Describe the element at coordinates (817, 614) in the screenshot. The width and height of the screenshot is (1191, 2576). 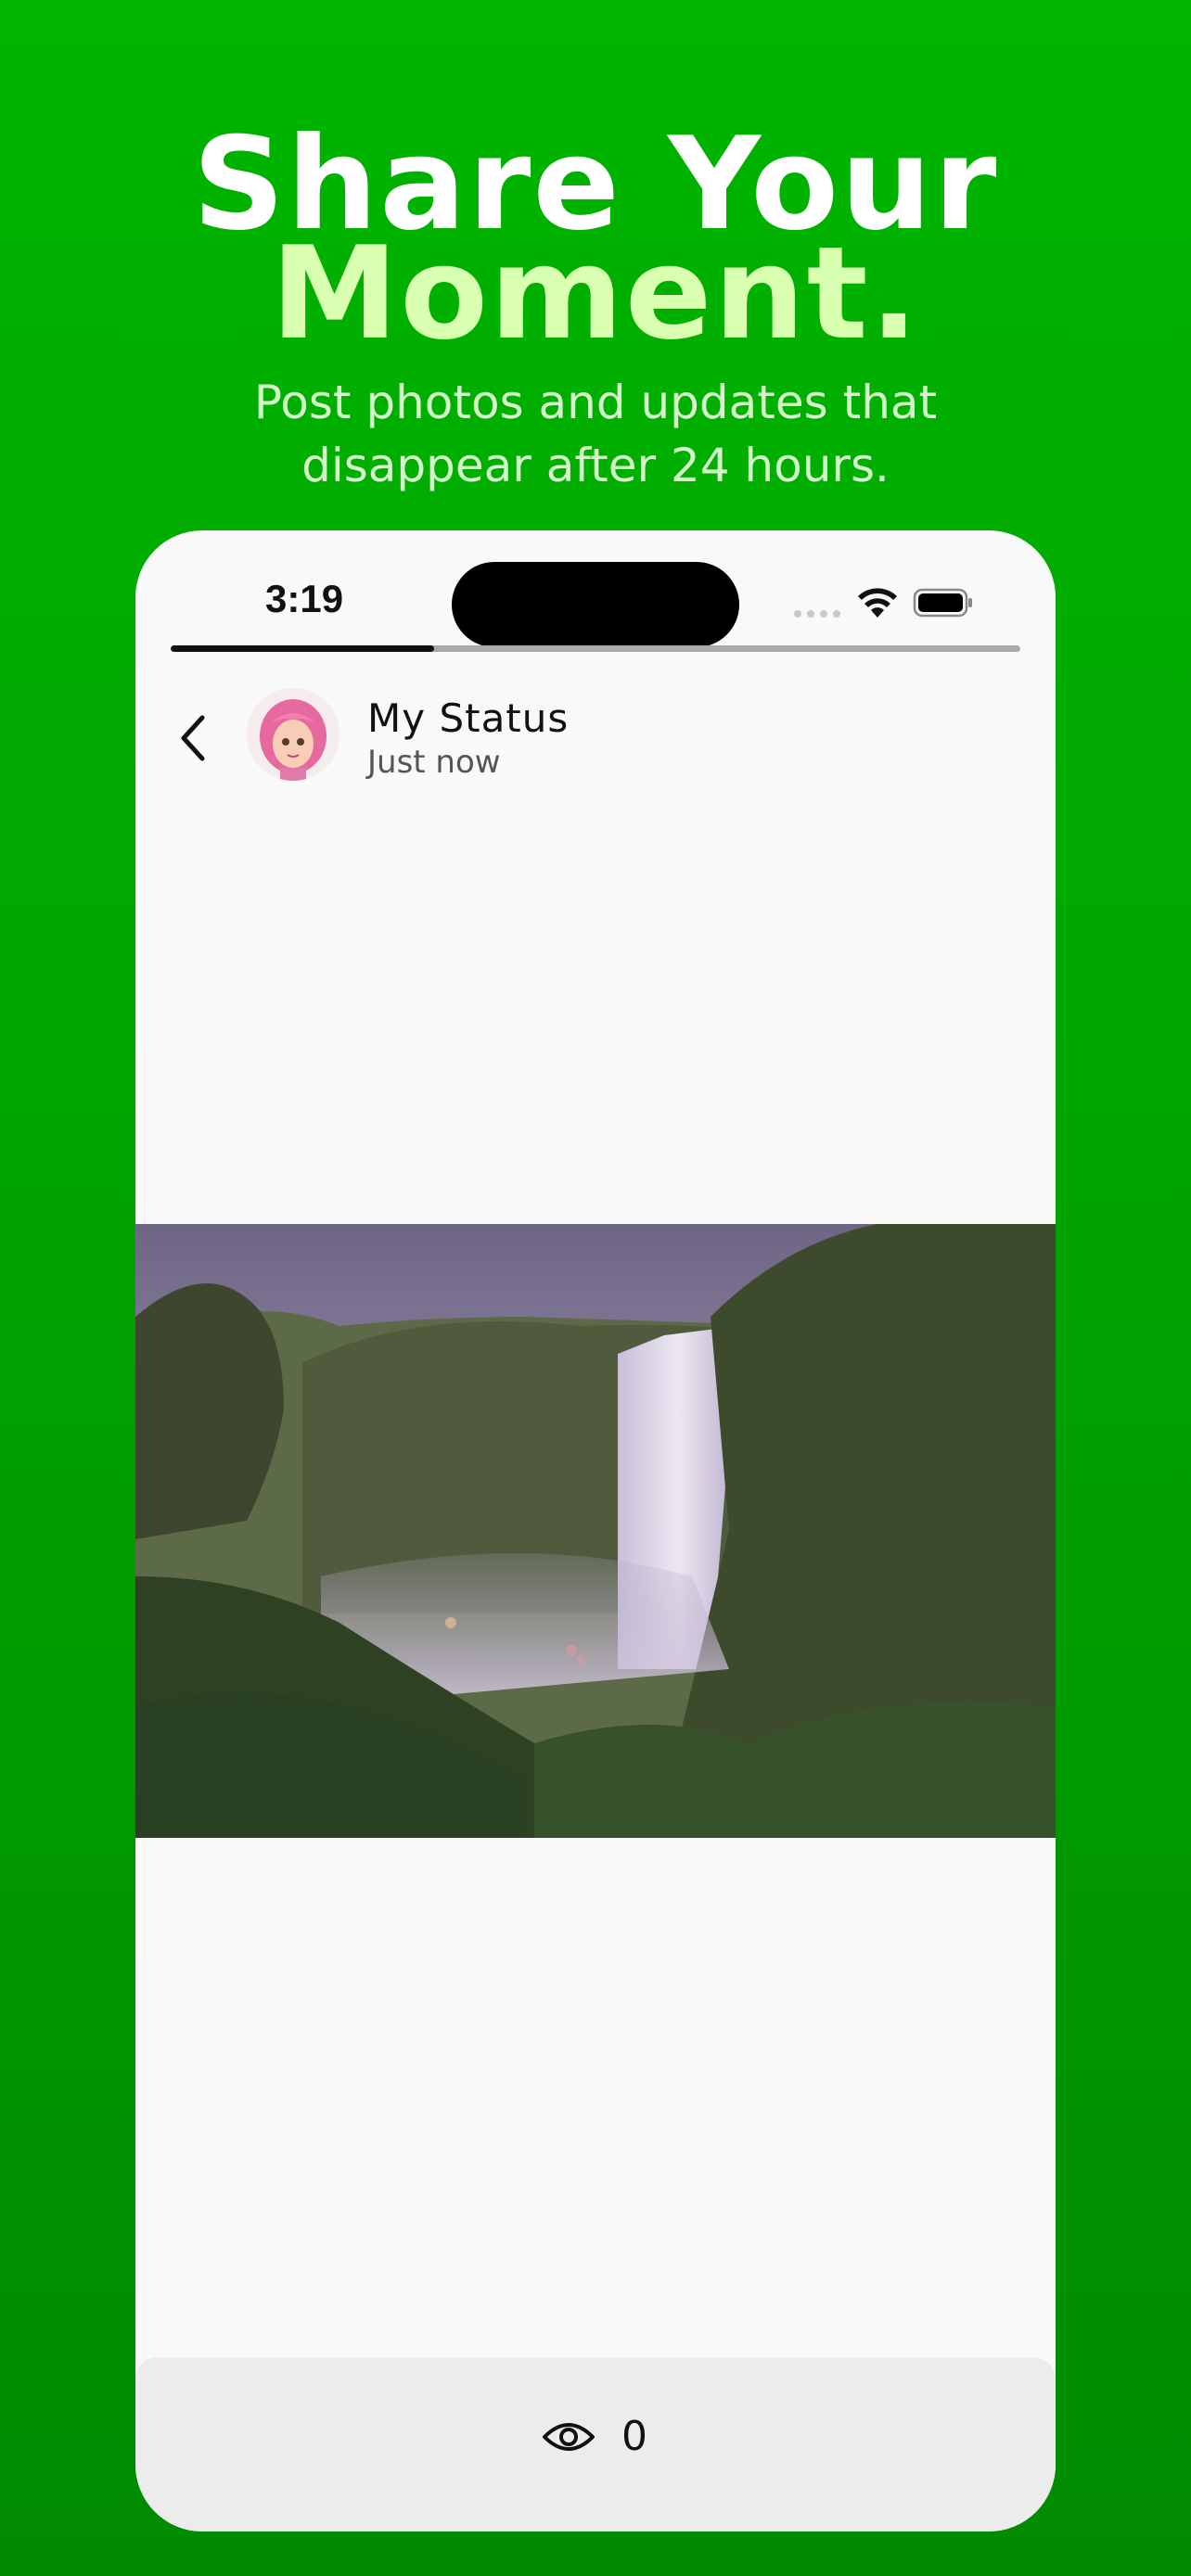
I see `cellular-signal-icon` at that location.